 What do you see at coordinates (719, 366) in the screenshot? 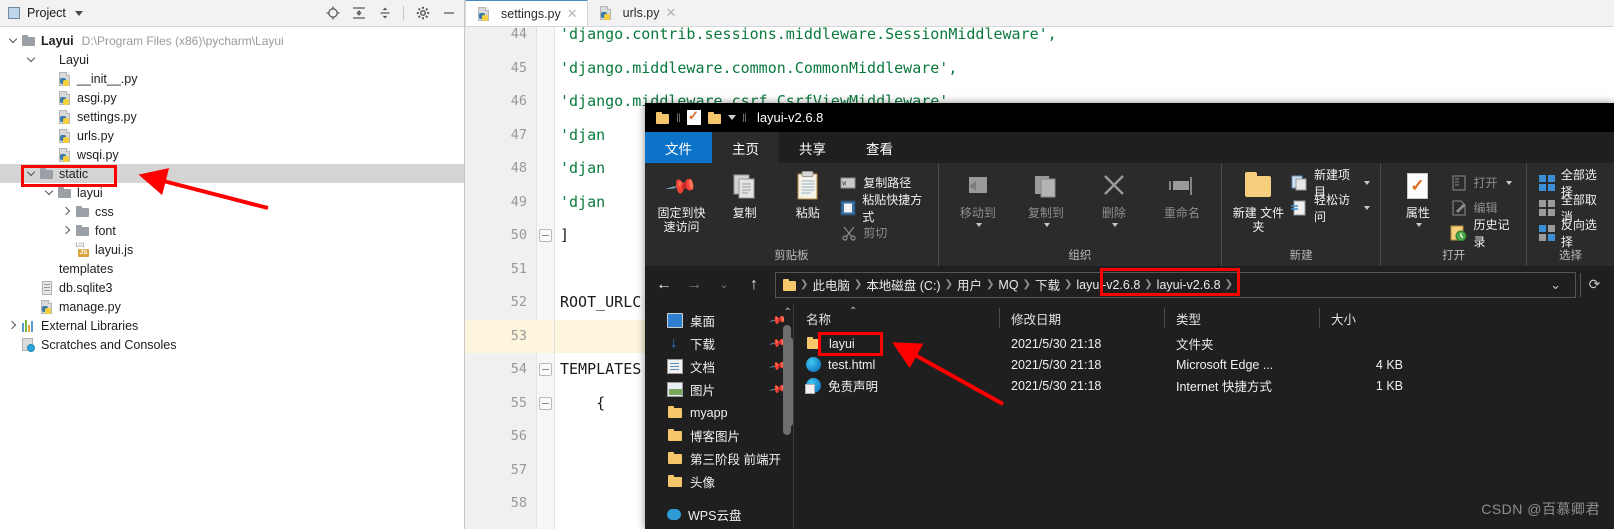
I see `nav-item-2: 文档 📌` at bounding box center [719, 366].